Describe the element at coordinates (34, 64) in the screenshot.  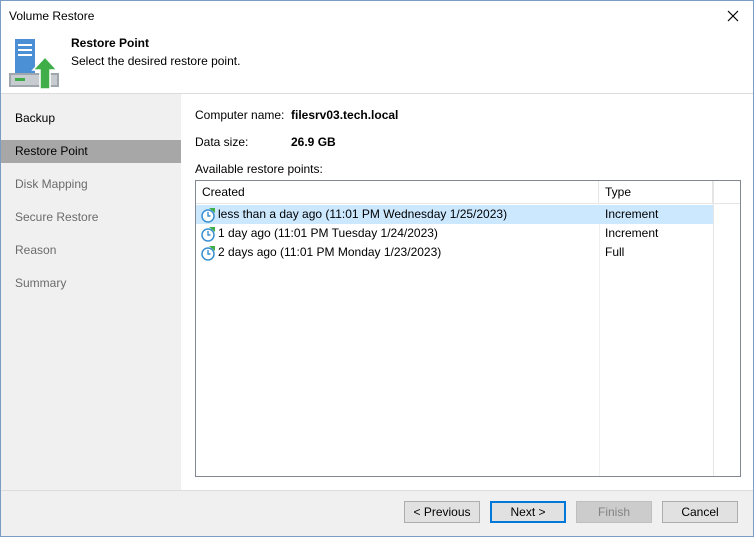
I see `volume-restore-icon` at that location.